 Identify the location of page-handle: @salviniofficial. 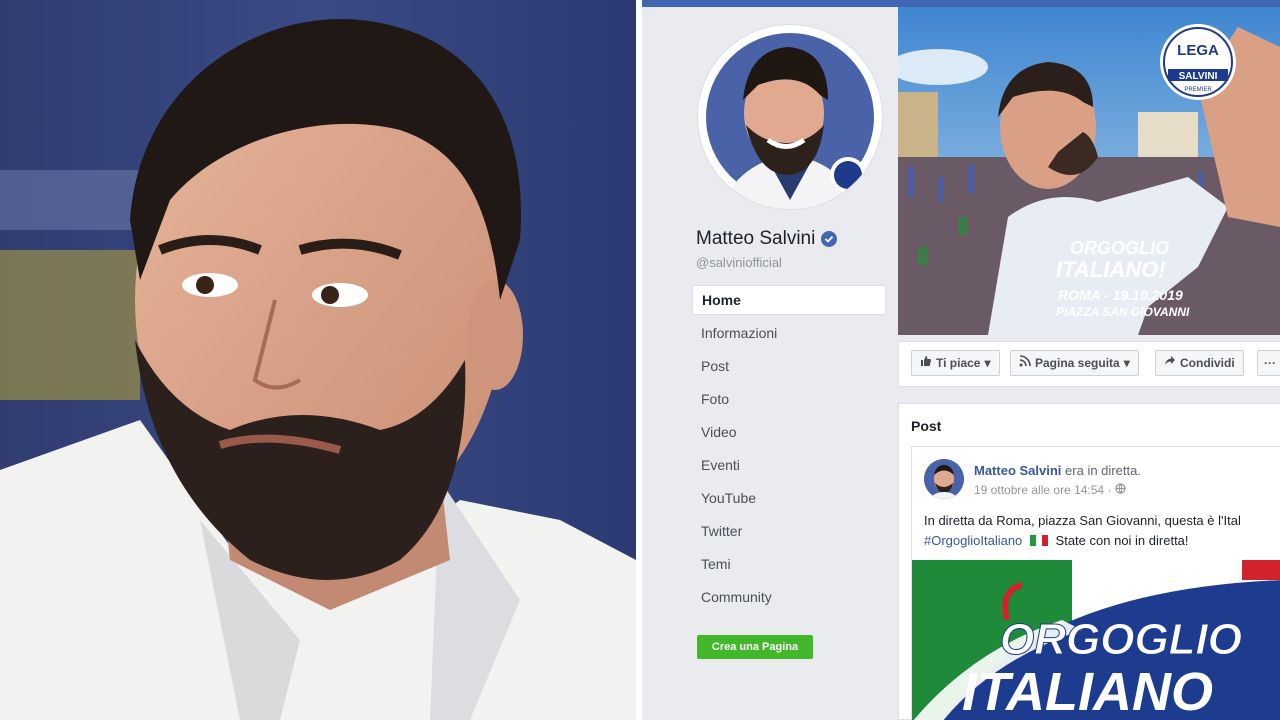
(739, 262).